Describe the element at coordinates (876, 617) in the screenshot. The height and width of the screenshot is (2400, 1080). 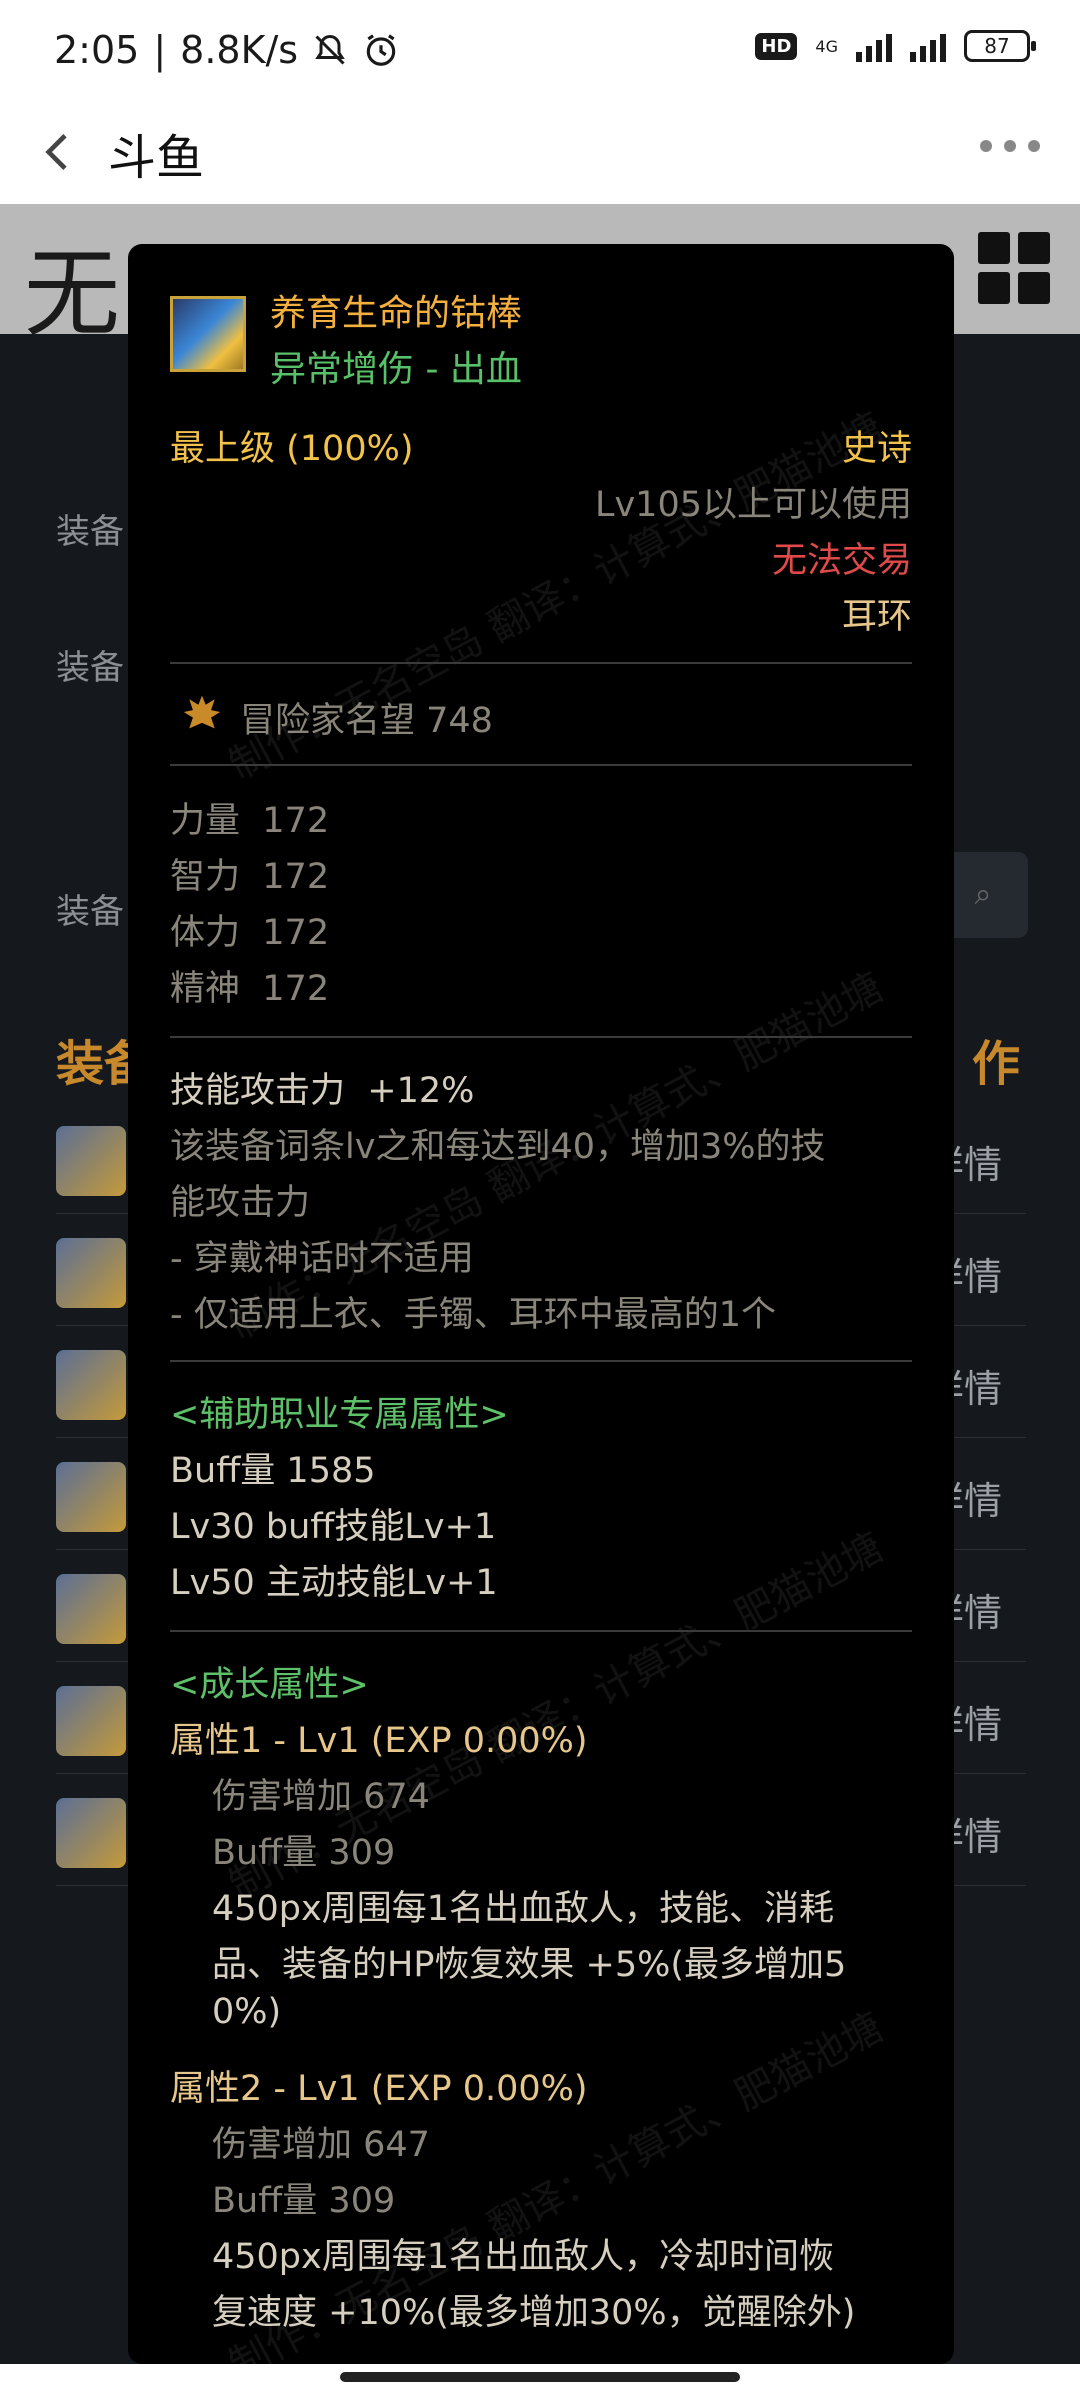
I see `item-slot: 耳环` at that location.